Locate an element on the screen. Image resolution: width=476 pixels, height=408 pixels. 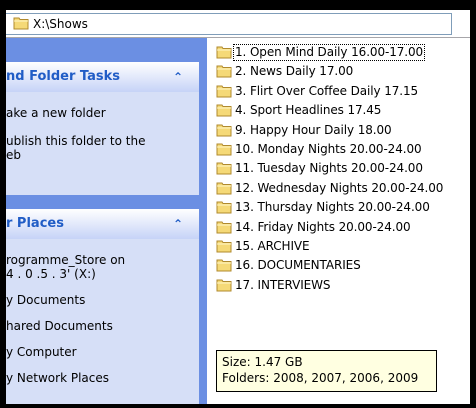
folder-name: 1. Open Mind Daily 16.00-17.00 is located at coordinates (329, 52).